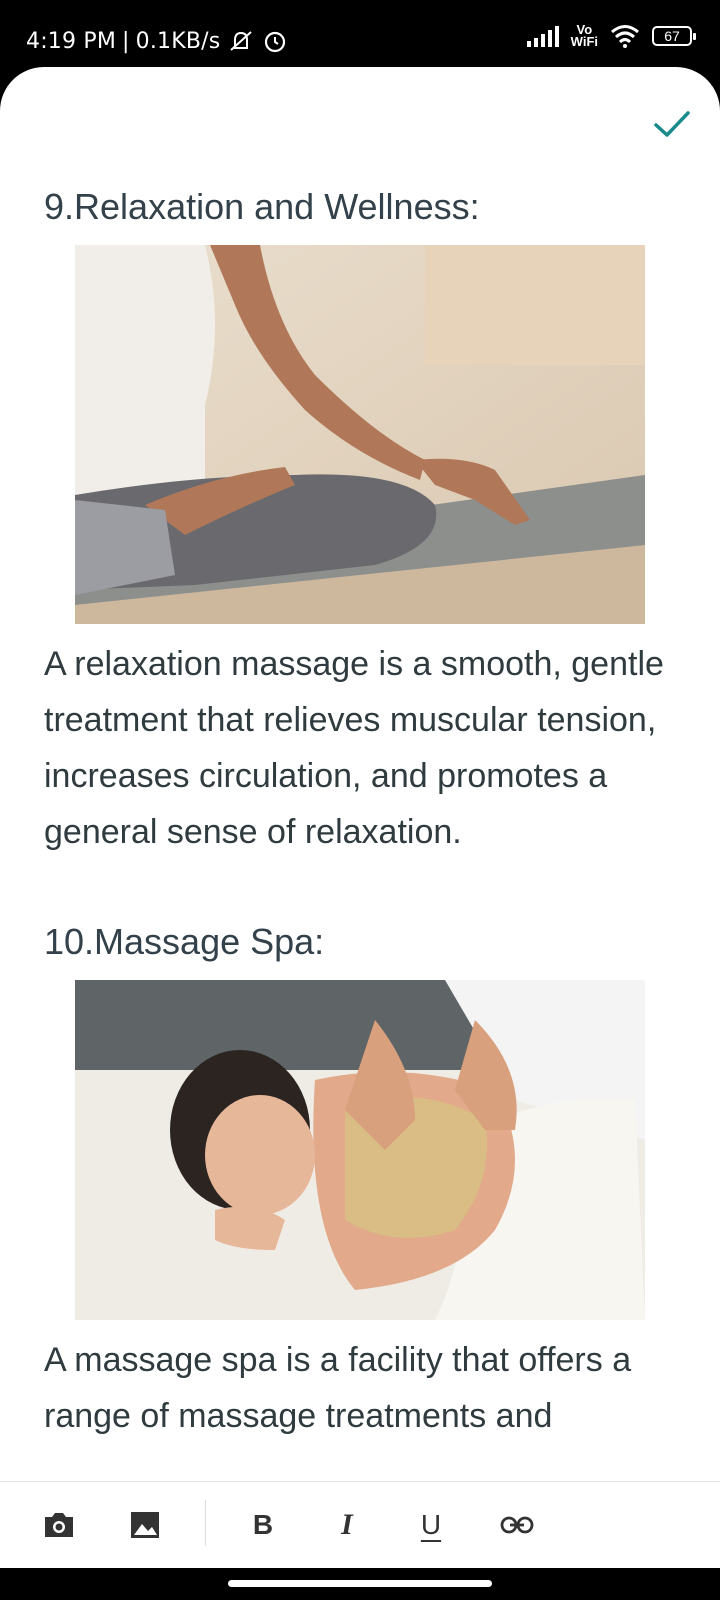  What do you see at coordinates (347, 1525) in the screenshot?
I see `italic-button: I` at bounding box center [347, 1525].